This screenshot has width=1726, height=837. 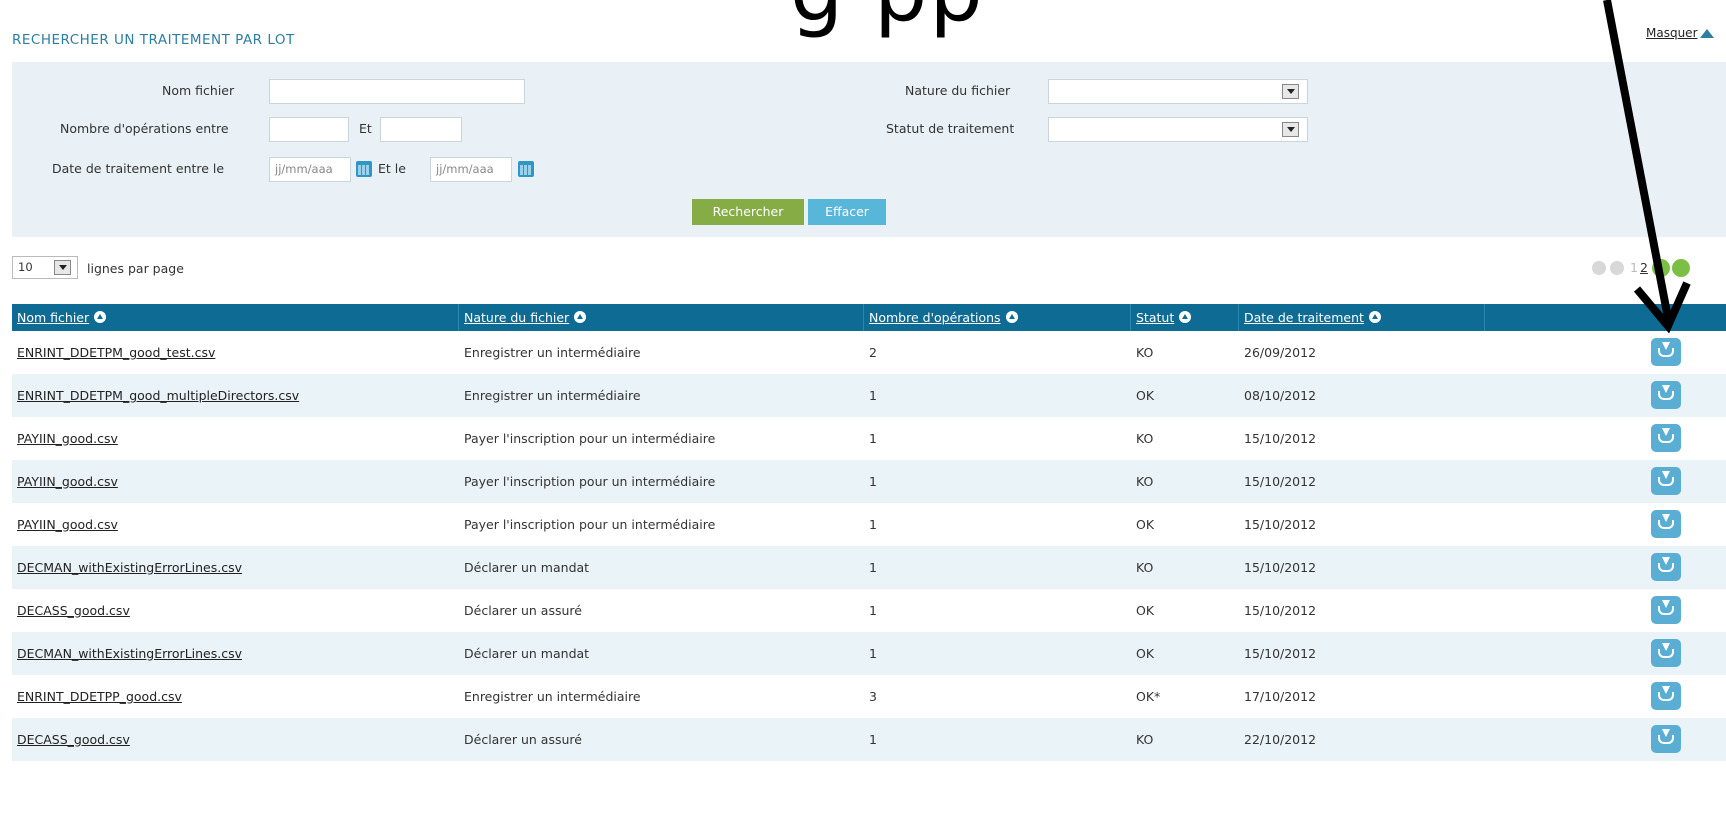 What do you see at coordinates (153, 40) in the screenshot?
I see `section-title: RECHERCHER UN TRAITEMENT PAR LOT` at bounding box center [153, 40].